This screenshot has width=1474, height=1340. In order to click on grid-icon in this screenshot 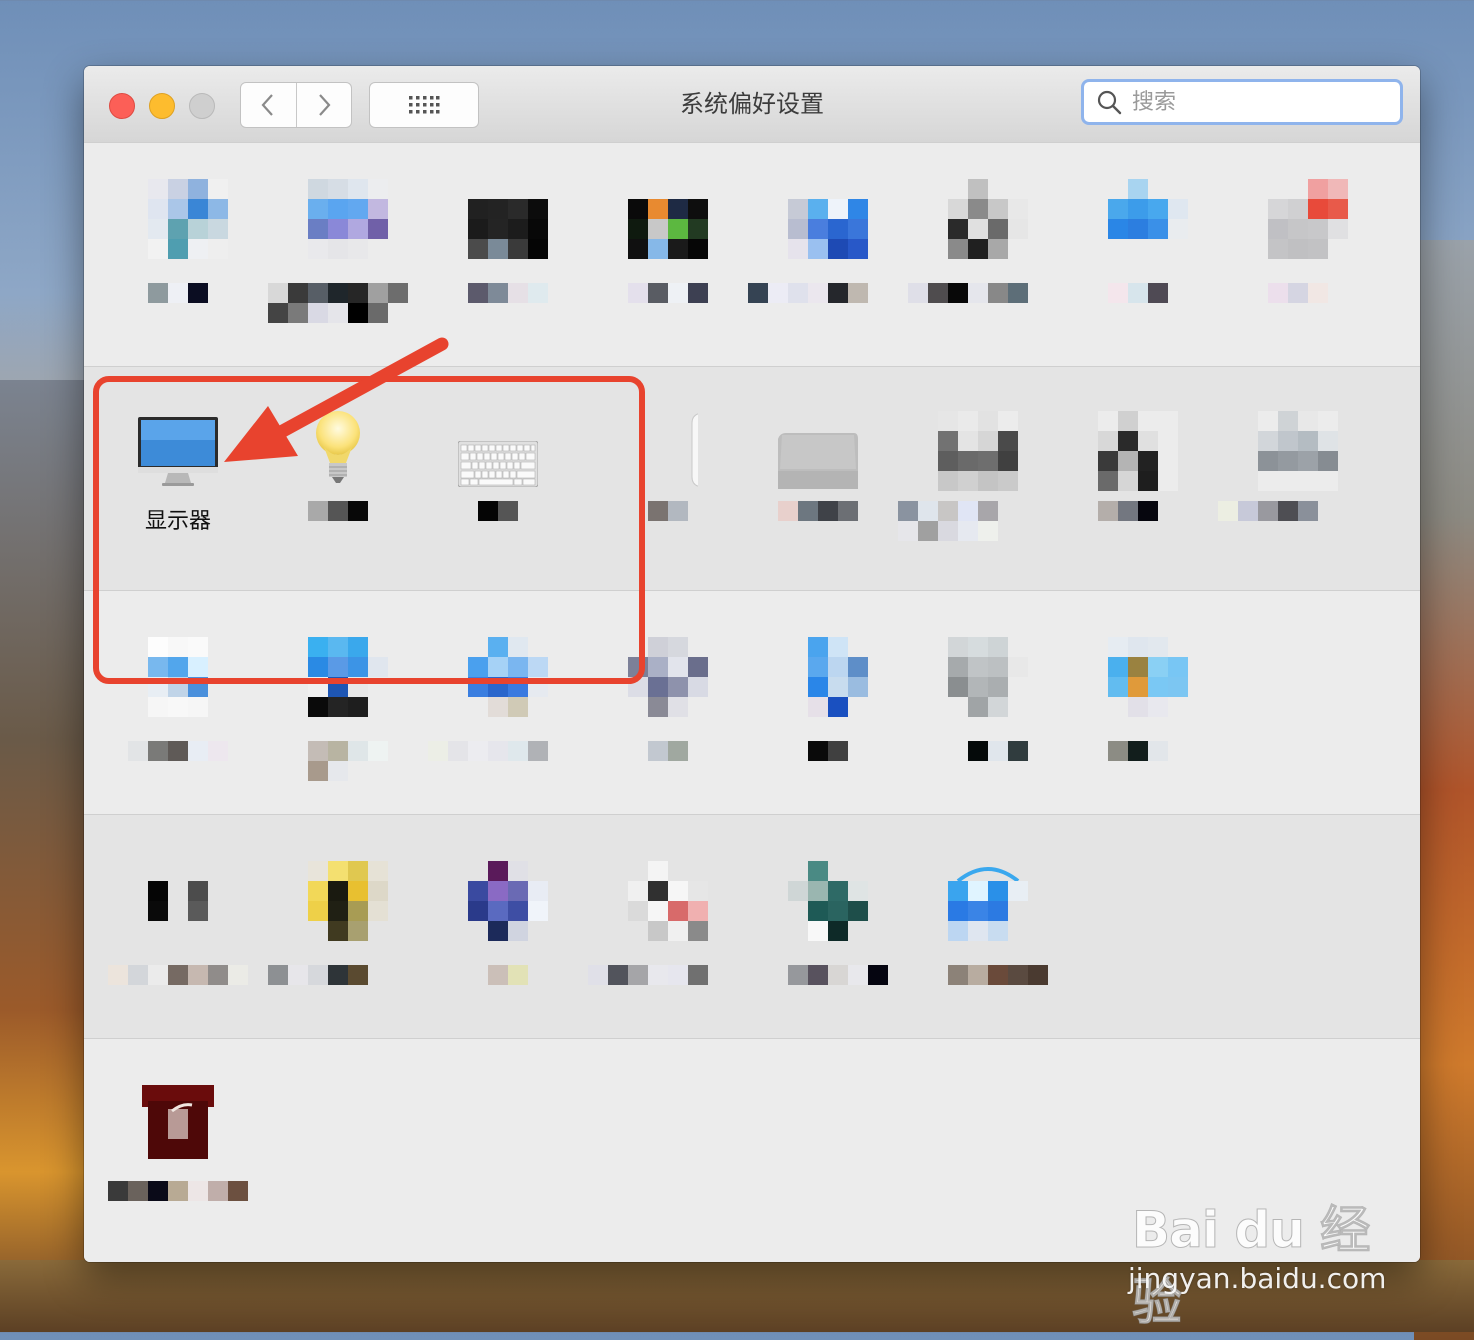, I will do `click(424, 105)`.